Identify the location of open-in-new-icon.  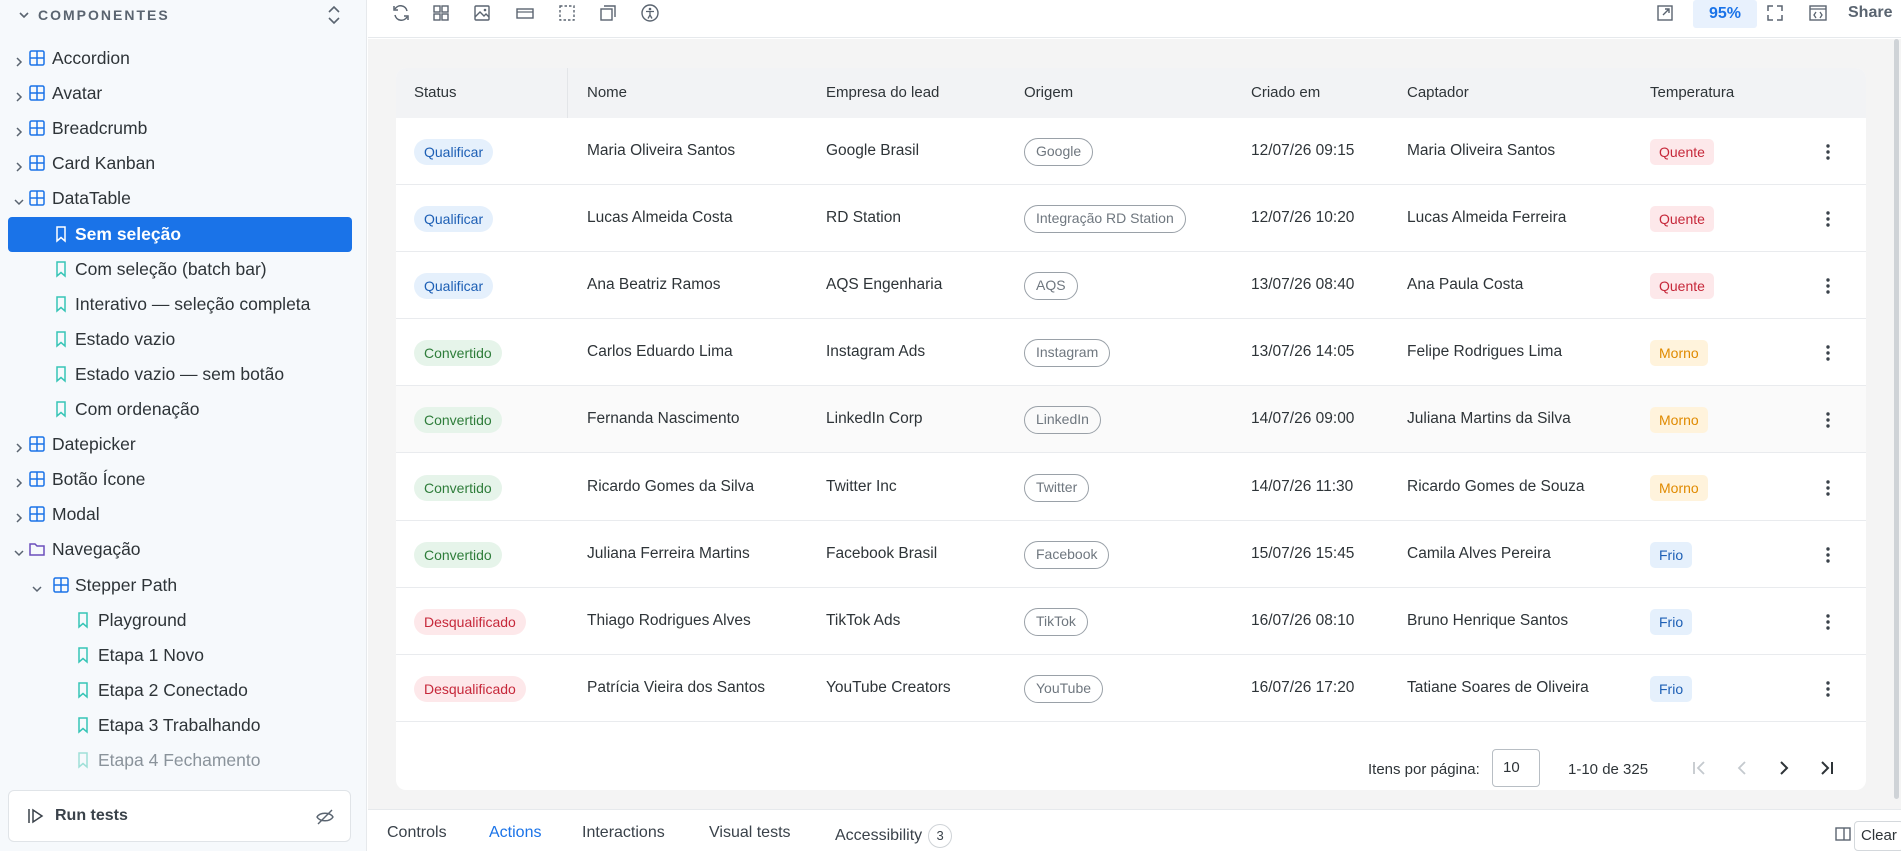
(1665, 13).